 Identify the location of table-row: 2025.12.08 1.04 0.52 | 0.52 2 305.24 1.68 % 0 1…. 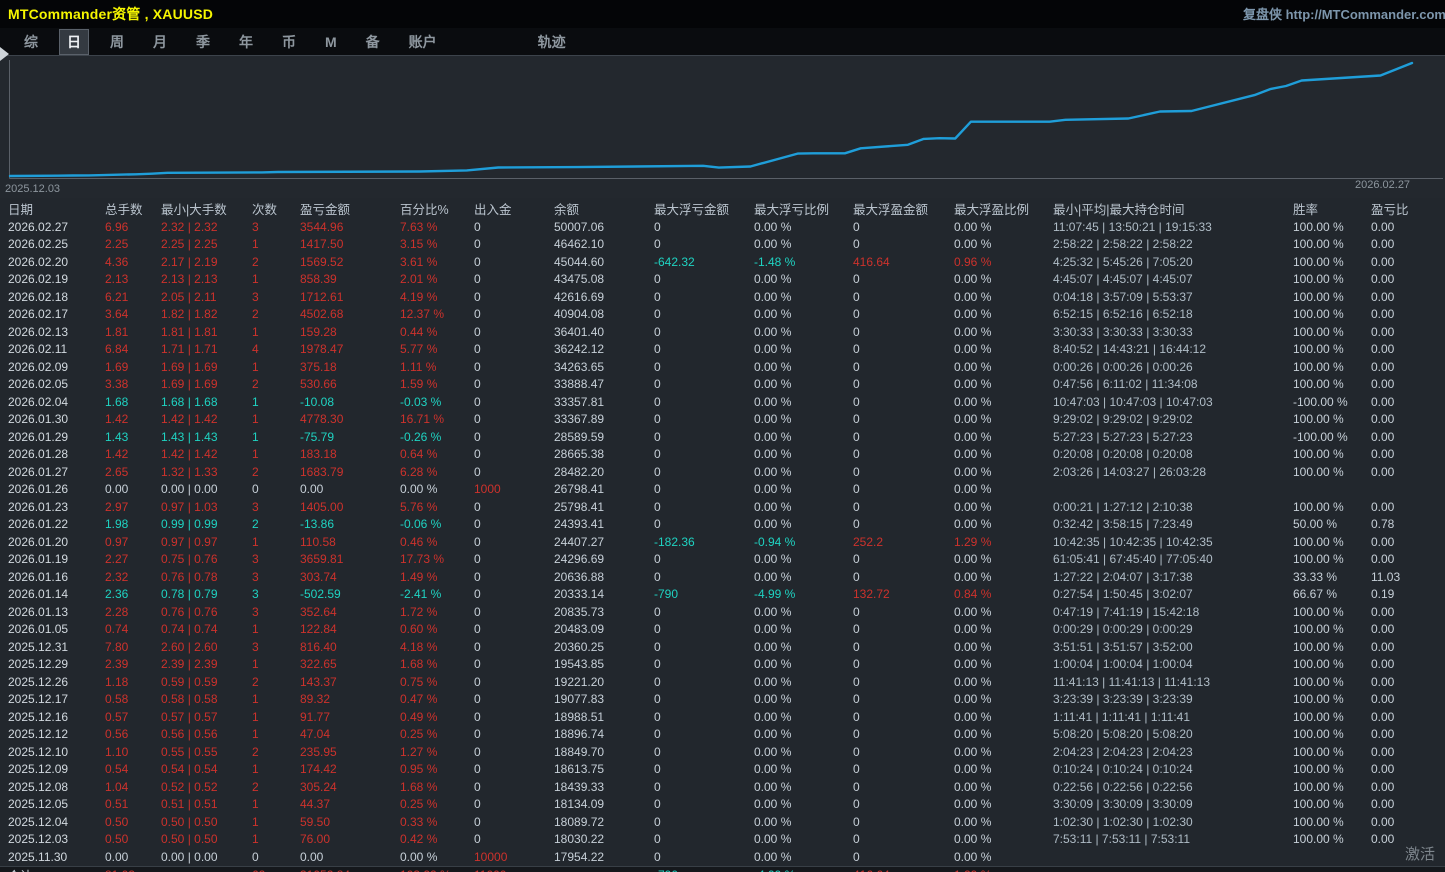
(722, 787).